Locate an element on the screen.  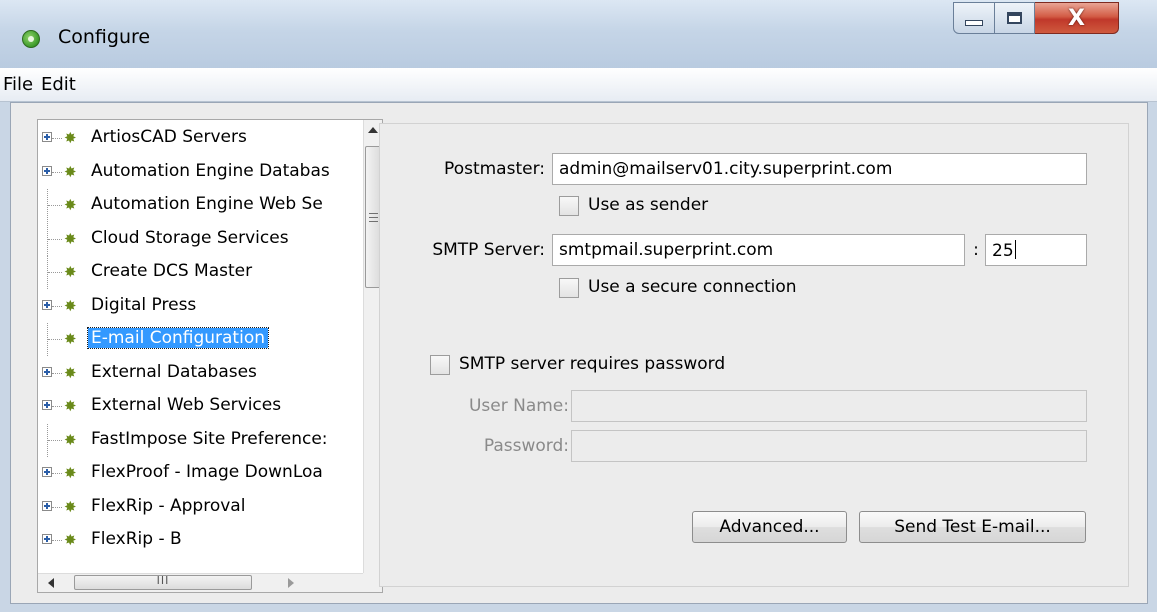
tree-item: ✸ Automation Engine Web Se is located at coordinates (198, 205).